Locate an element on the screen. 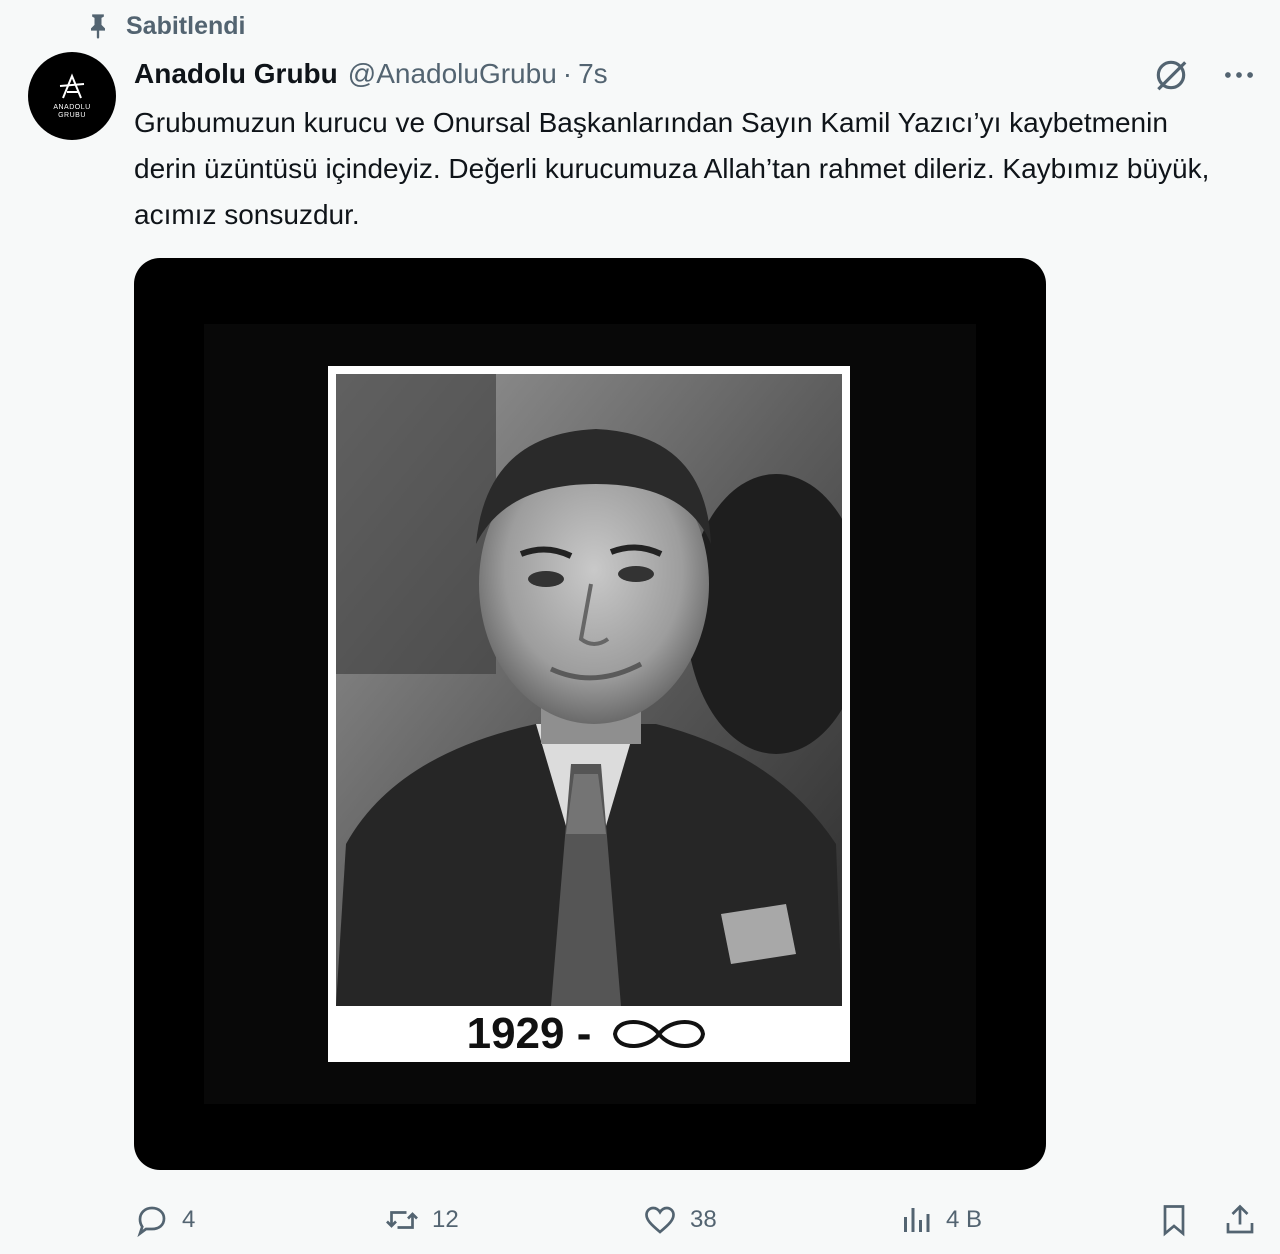  tweet-top-actions is located at coordinates (1205, 75).